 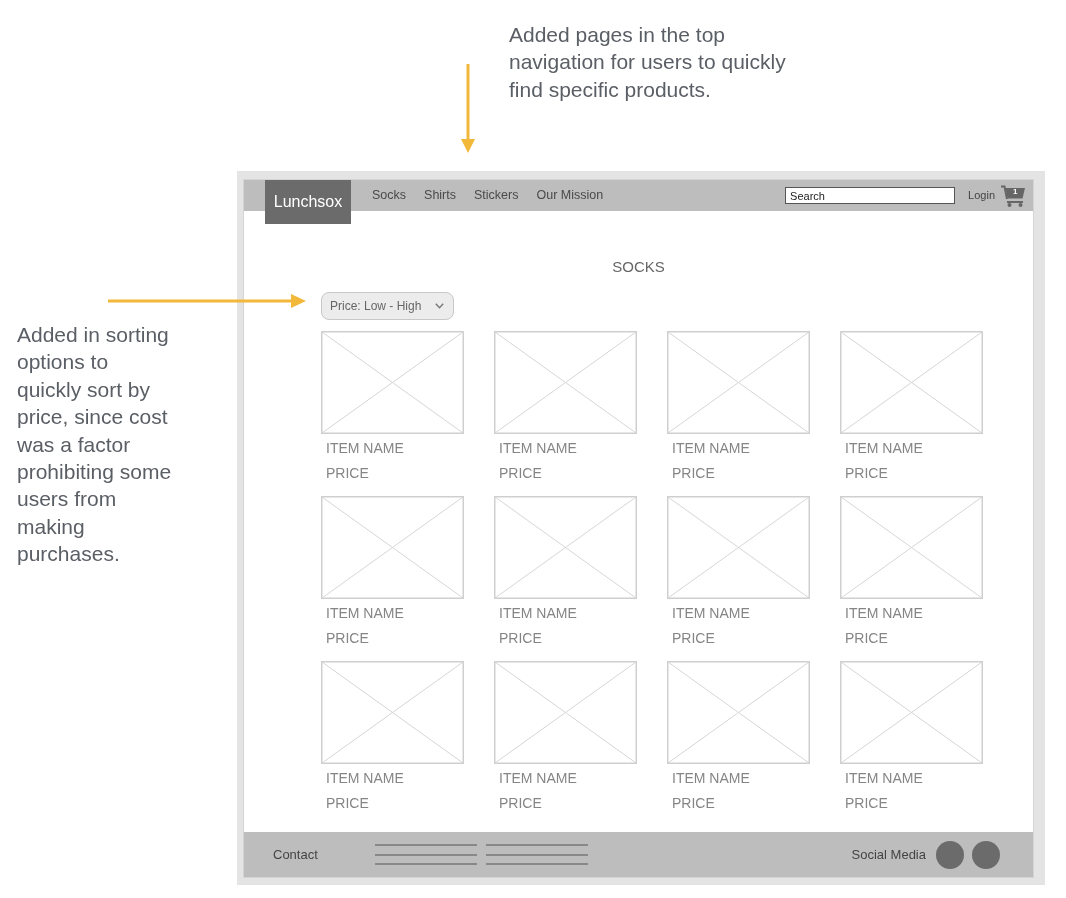 What do you see at coordinates (1013, 195) in the screenshot?
I see `cart-button: 1` at bounding box center [1013, 195].